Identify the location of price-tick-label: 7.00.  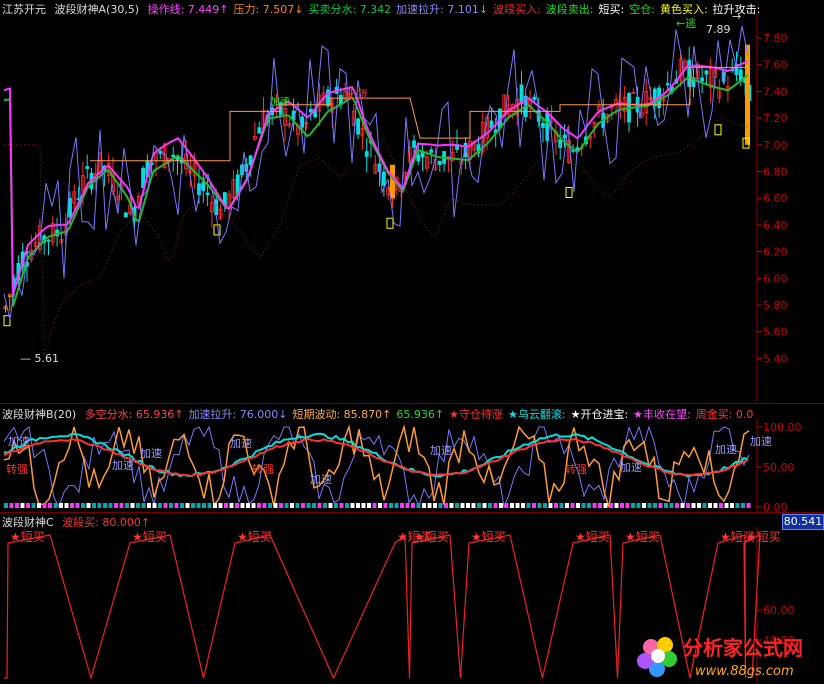
(775, 145).